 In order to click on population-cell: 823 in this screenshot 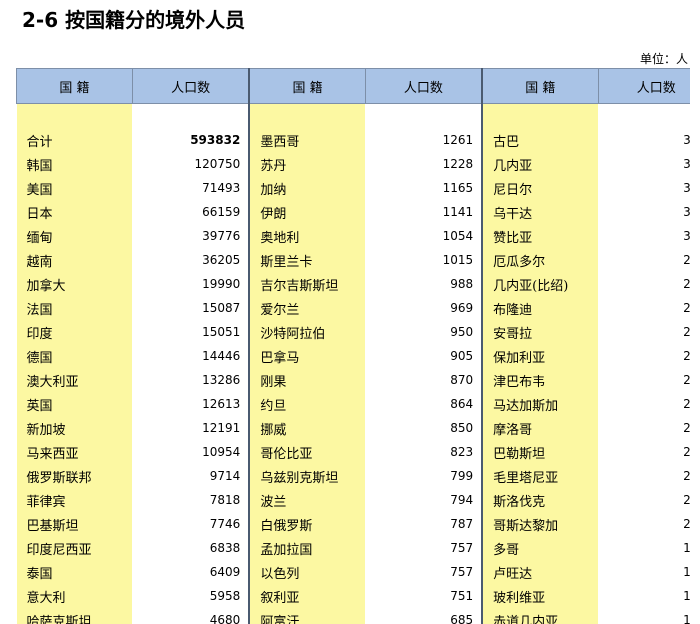, I will do `click(424, 452)`.